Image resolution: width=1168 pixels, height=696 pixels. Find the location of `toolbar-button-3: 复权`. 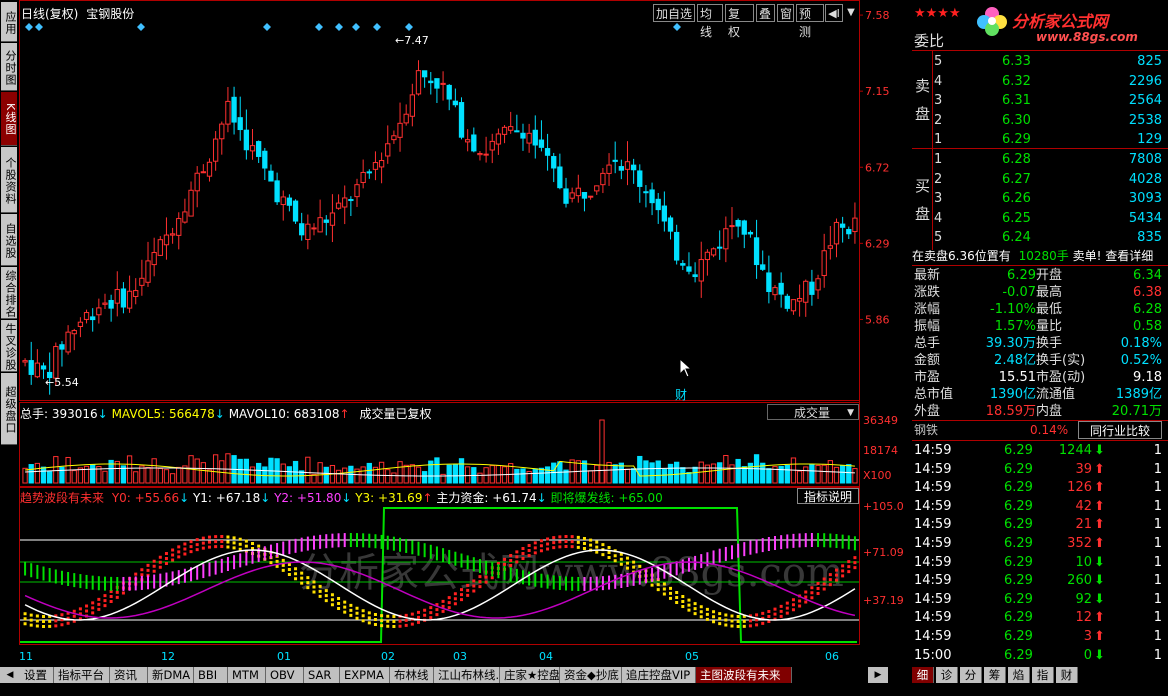

toolbar-button-3: 复权 is located at coordinates (739, 21).